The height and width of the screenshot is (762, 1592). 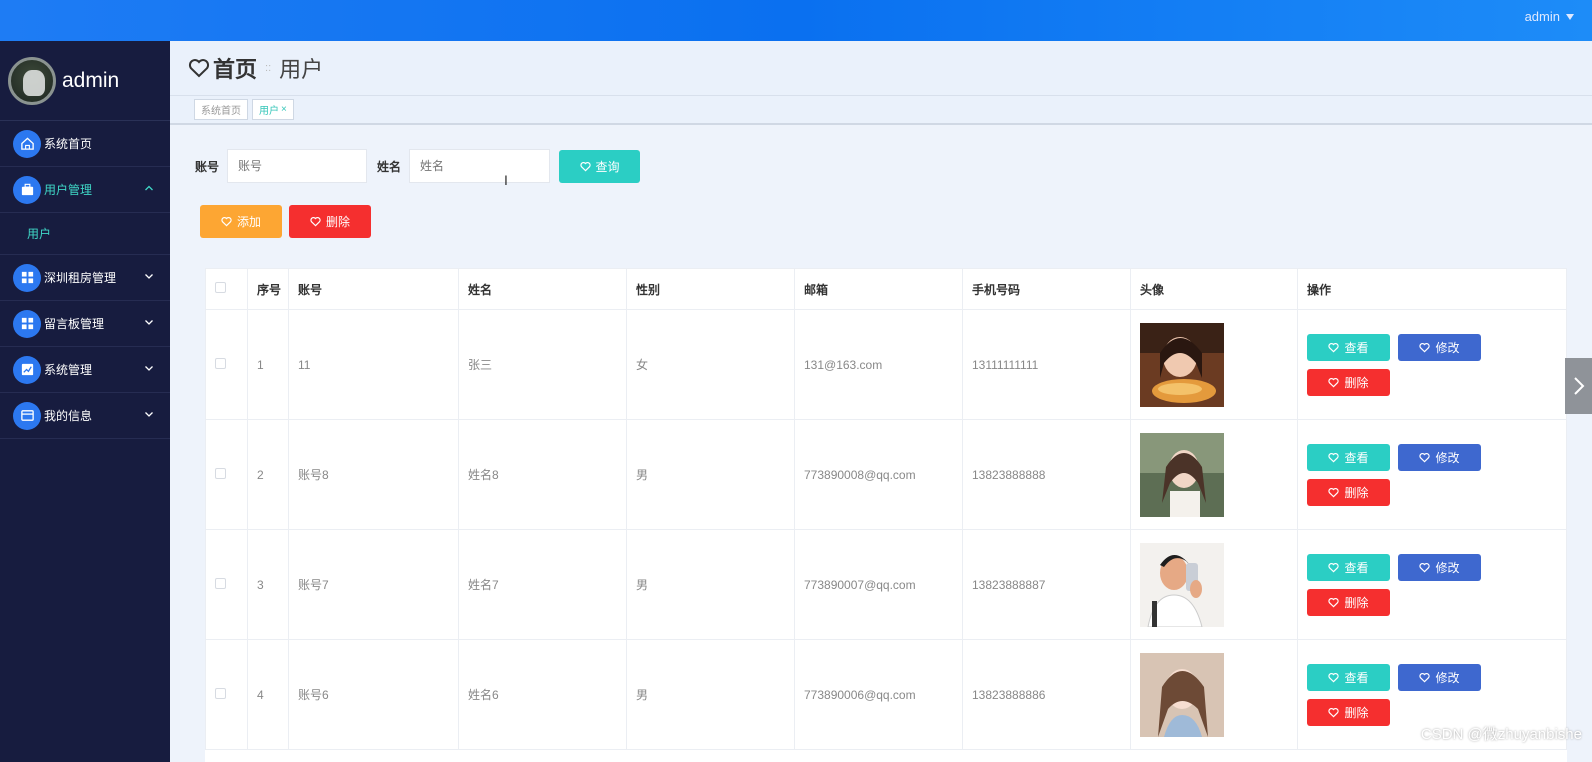 I want to click on cell-name: 姓名6, so click(x=542, y=694).